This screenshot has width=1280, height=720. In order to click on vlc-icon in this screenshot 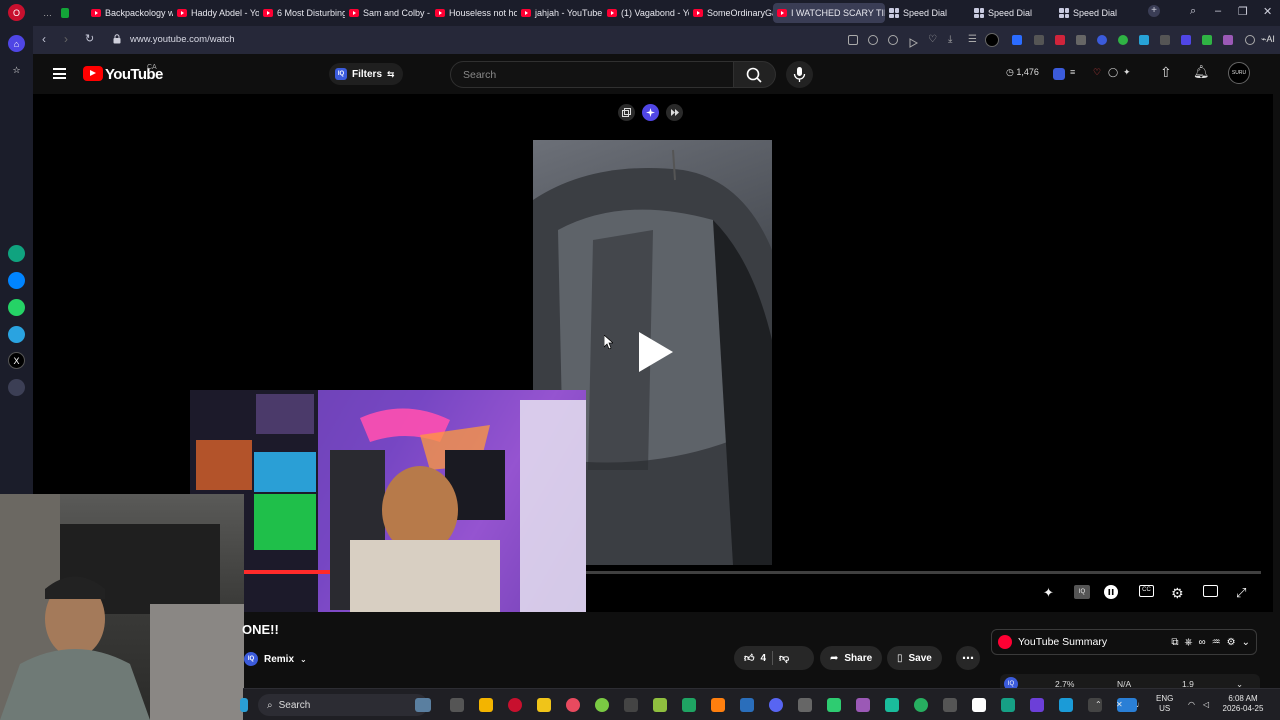, I will do `click(718, 705)`.